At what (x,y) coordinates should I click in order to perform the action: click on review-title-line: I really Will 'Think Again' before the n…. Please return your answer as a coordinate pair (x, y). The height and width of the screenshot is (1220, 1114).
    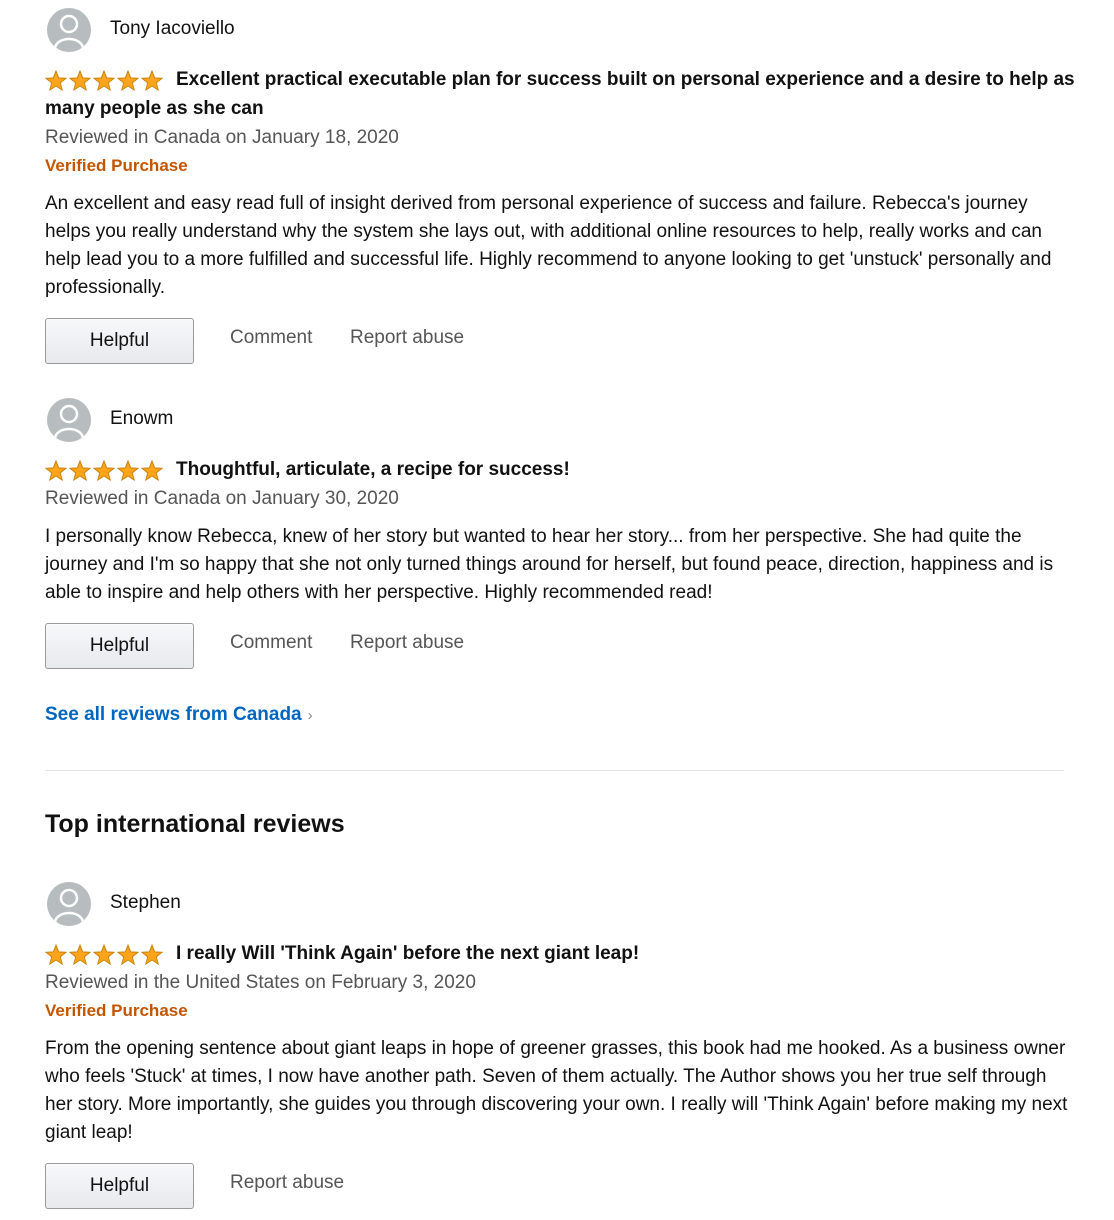
    Looking at the image, I should click on (560, 954).